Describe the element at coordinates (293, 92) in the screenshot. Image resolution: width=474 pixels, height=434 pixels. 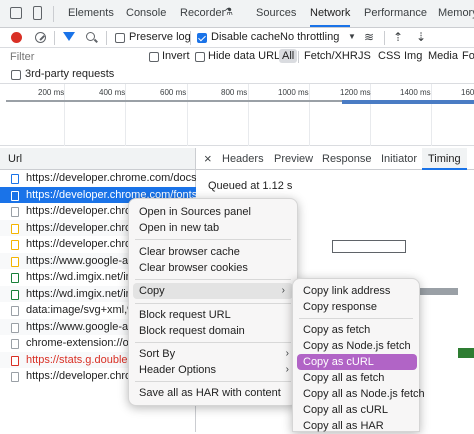
I see `timeline-tick: 1000 ms` at that location.